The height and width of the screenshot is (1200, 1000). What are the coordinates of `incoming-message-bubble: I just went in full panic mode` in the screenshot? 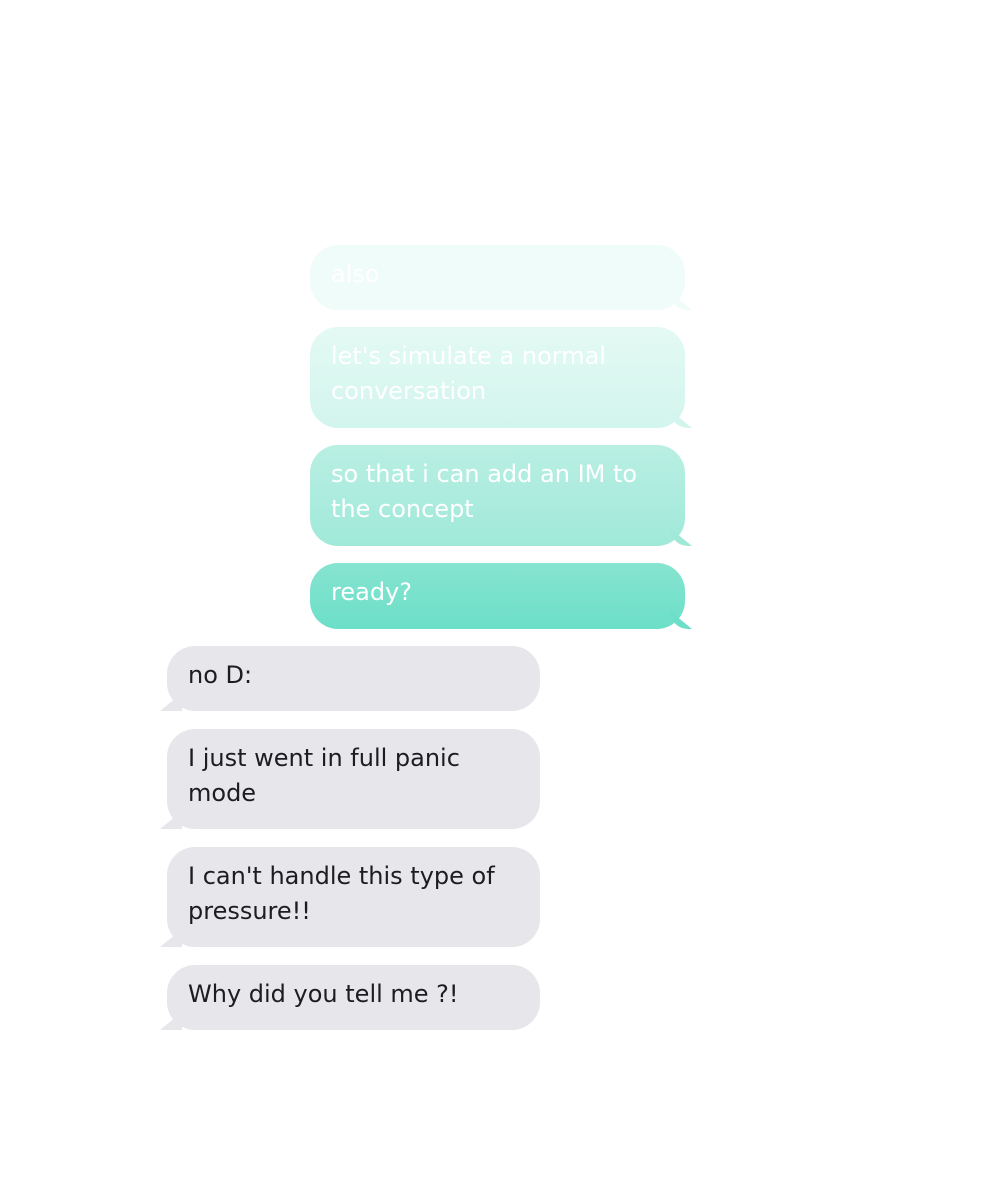 It's located at (353, 779).